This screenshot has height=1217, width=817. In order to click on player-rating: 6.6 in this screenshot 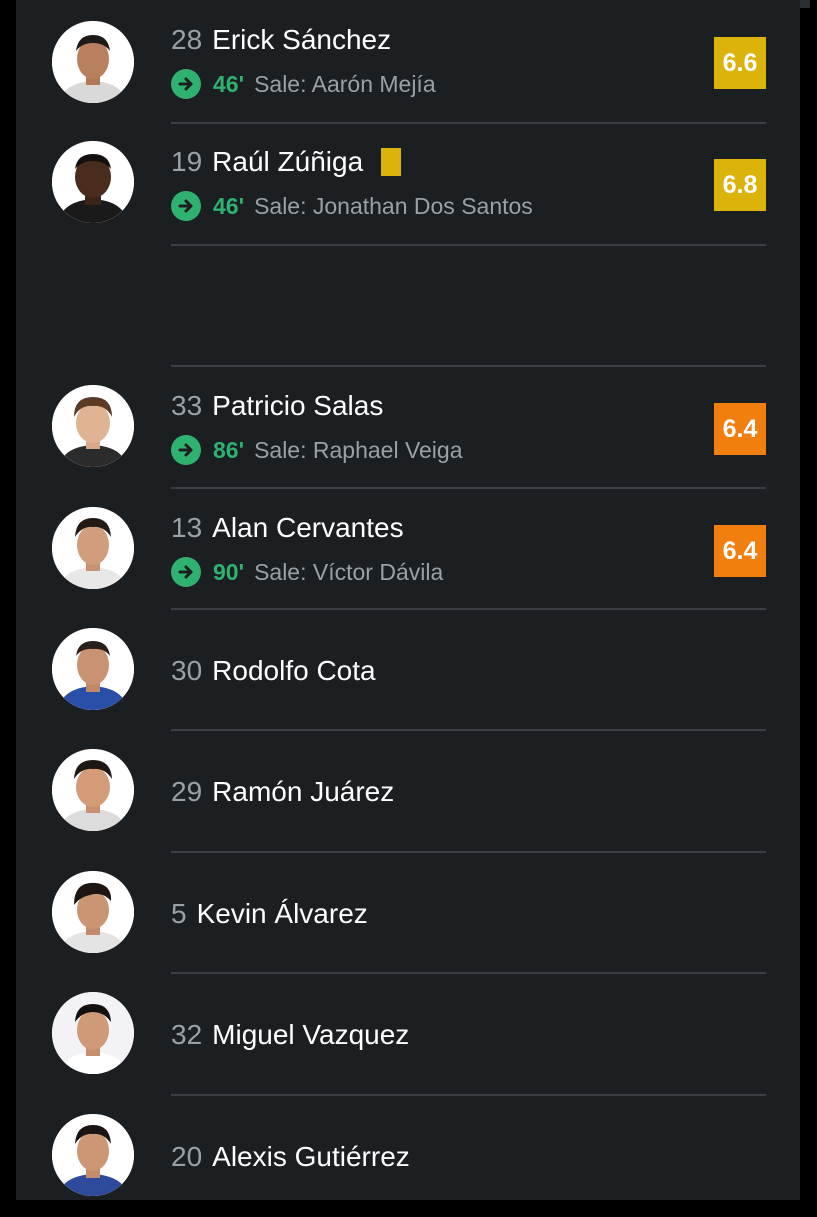, I will do `click(740, 62)`.